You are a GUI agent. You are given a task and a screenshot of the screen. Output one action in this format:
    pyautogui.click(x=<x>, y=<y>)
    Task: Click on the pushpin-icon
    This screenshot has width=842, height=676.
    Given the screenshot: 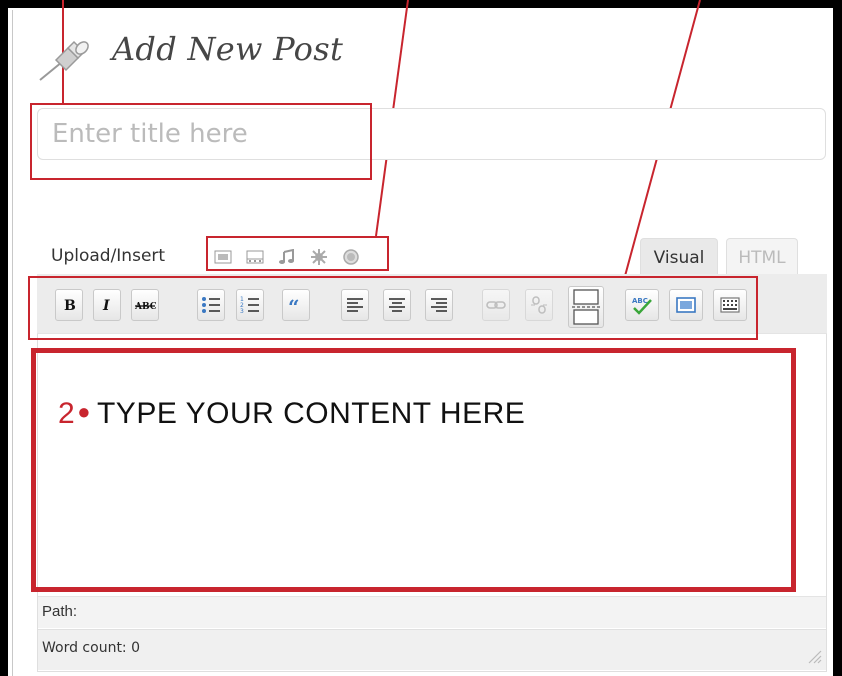 What is the action you would take?
    pyautogui.click(x=68, y=60)
    